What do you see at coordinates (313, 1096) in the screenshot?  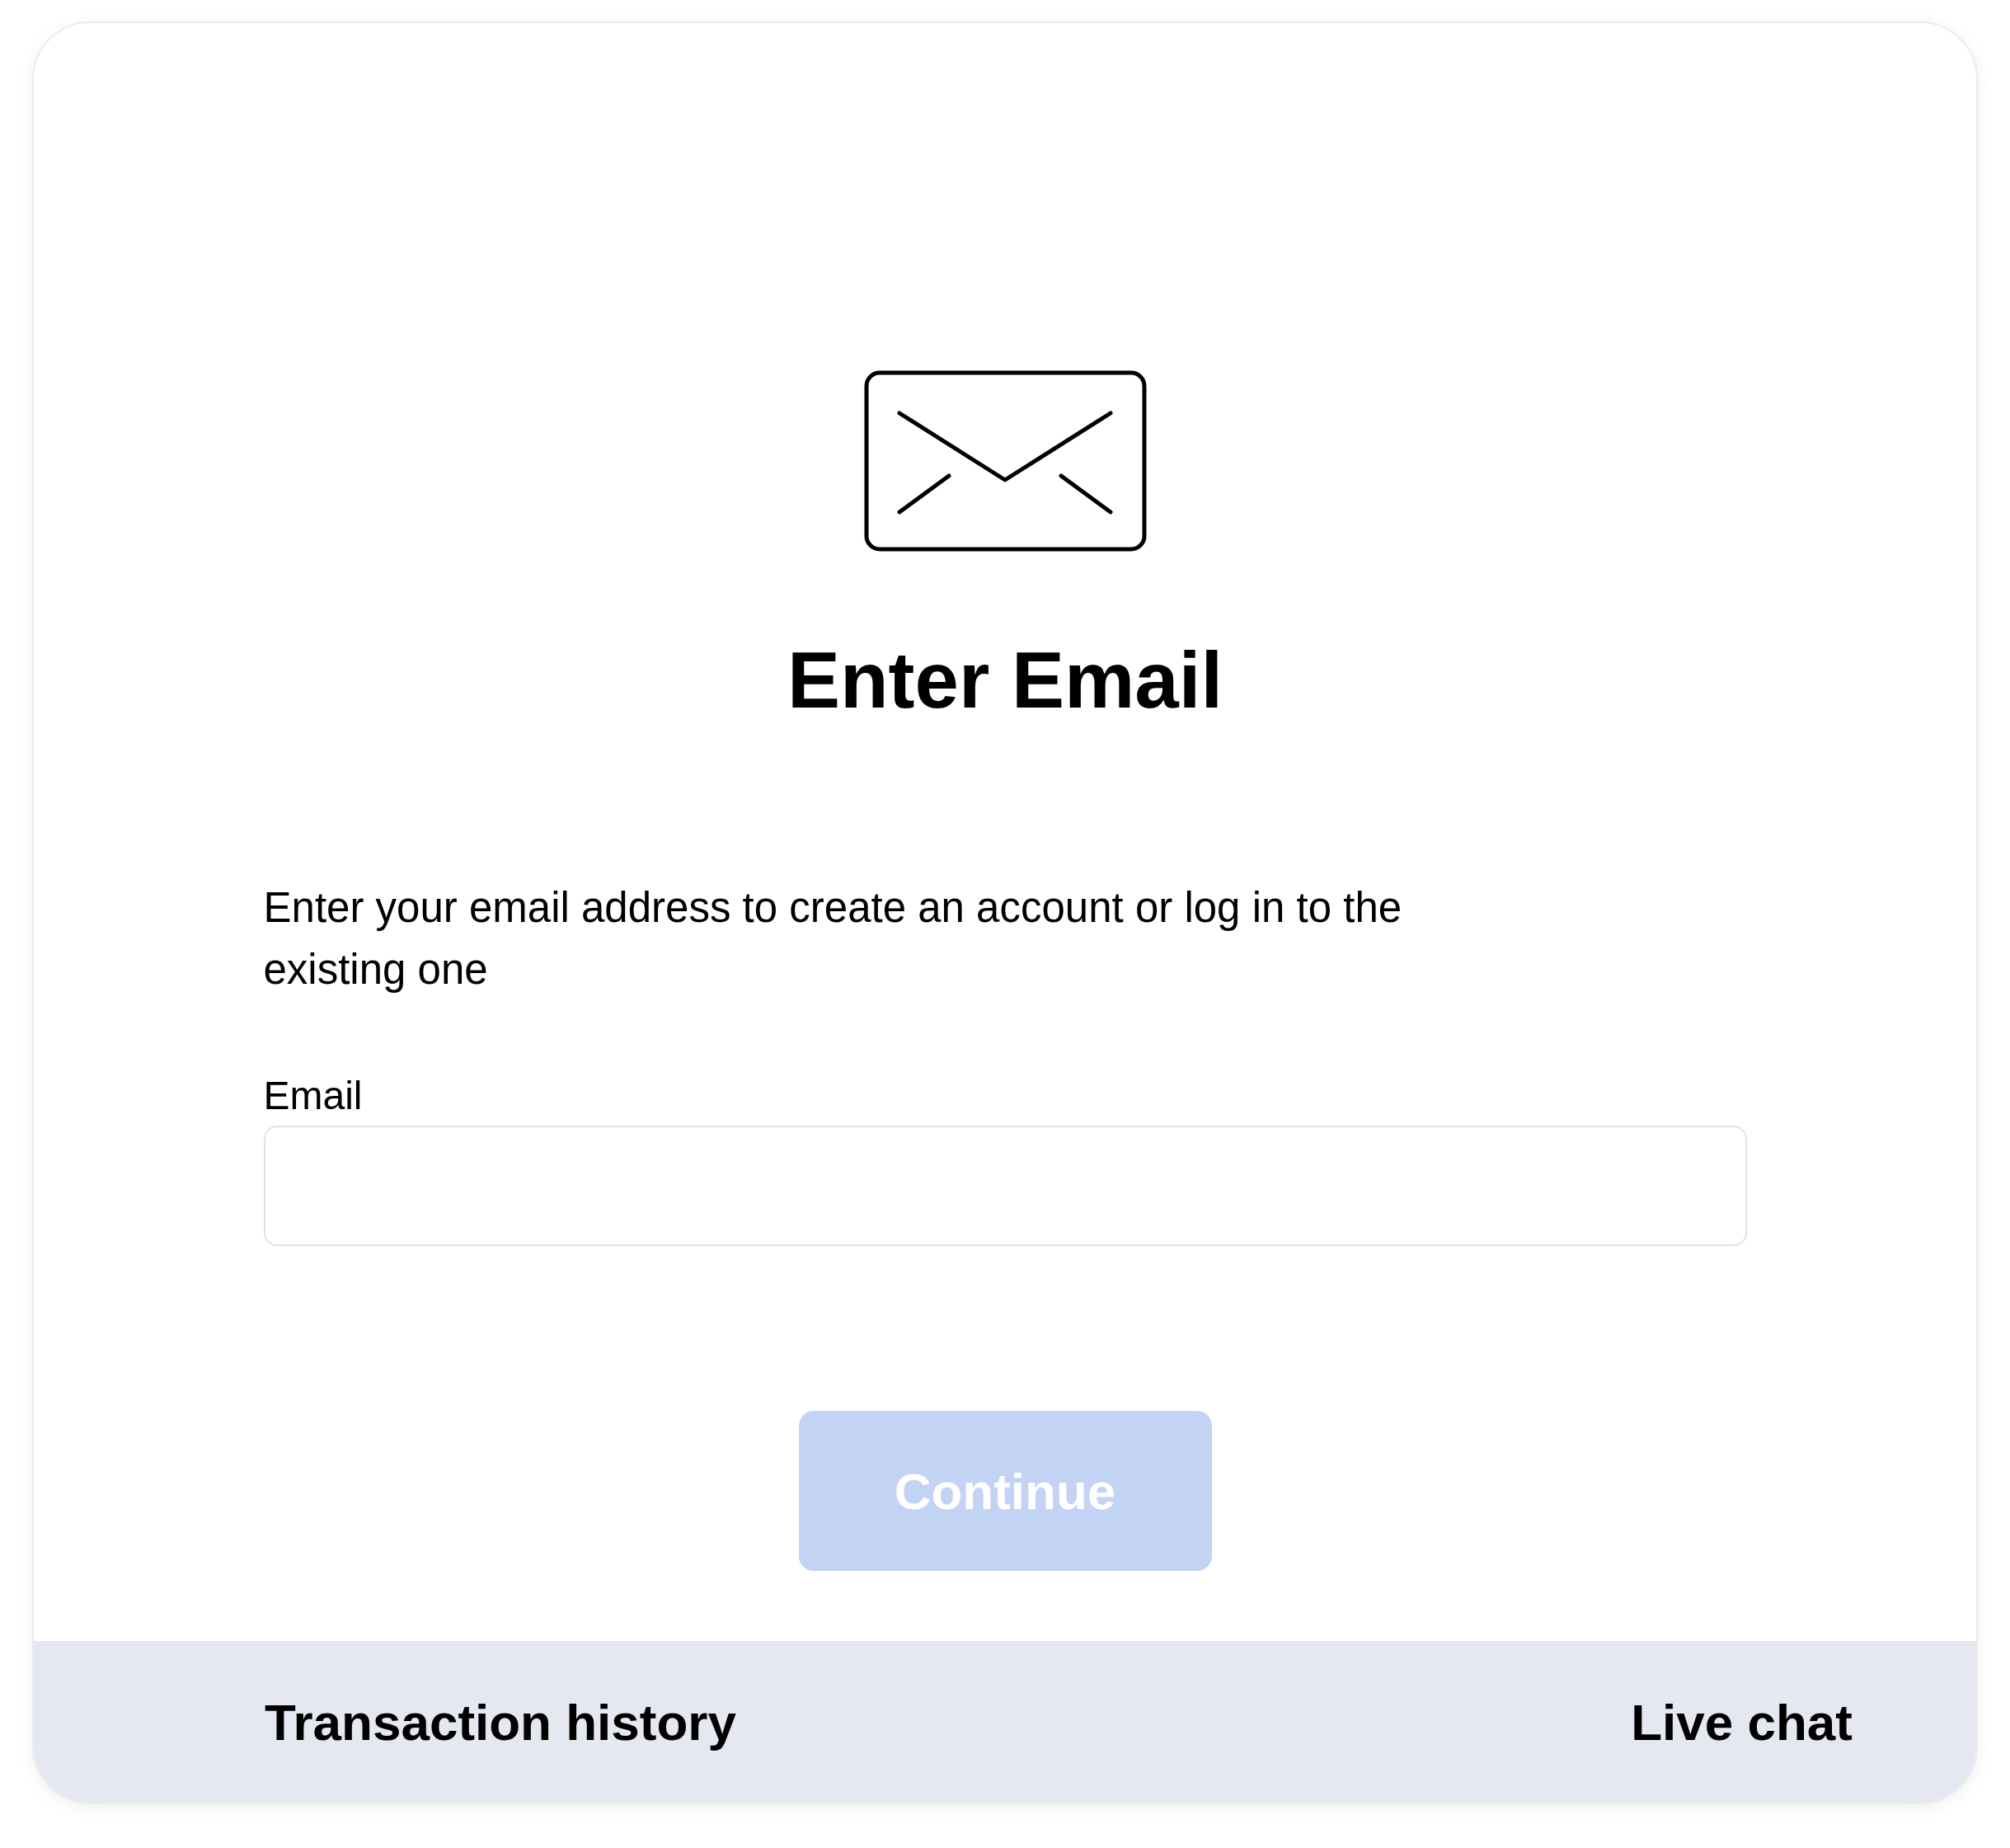 I see `field-label: Email` at bounding box center [313, 1096].